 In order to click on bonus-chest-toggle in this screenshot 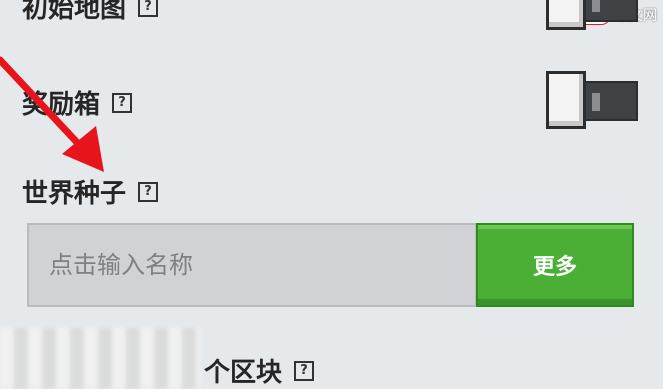, I will do `click(593, 100)`.